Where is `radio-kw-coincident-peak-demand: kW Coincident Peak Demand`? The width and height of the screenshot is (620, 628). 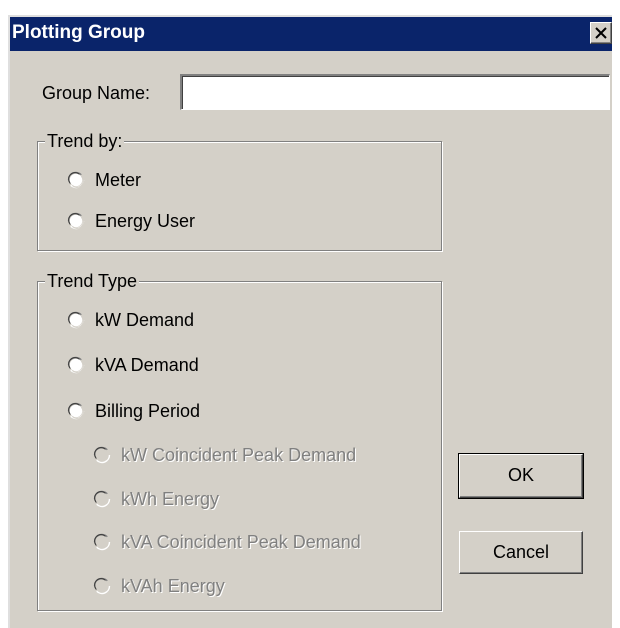 radio-kw-coincident-peak-demand: kW Coincident Peak Demand is located at coordinates (263, 455).